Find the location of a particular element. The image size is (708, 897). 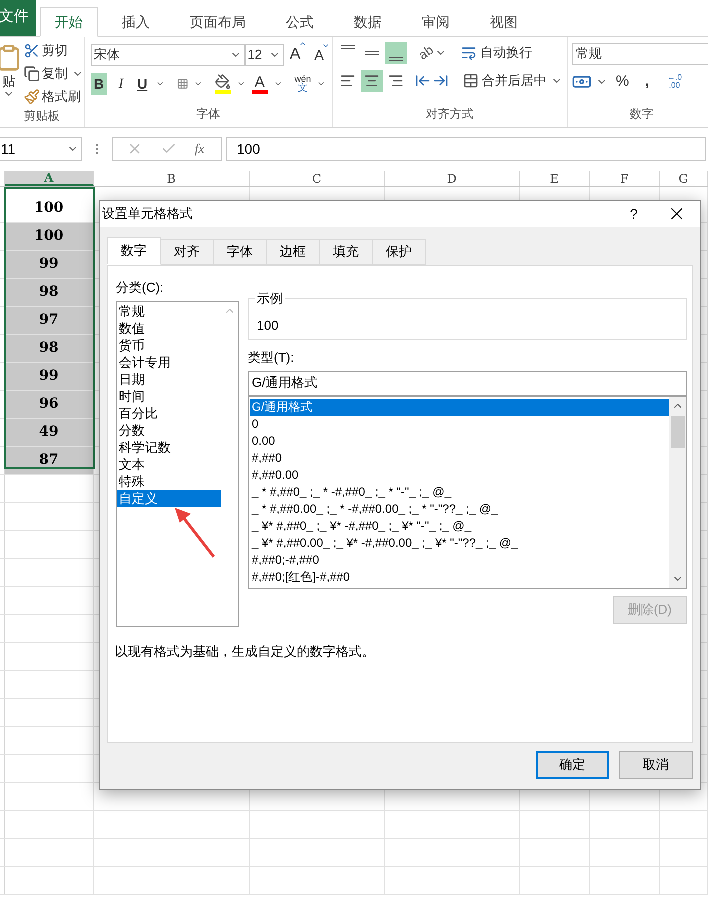

table-cell: 49 is located at coordinates (49, 432).